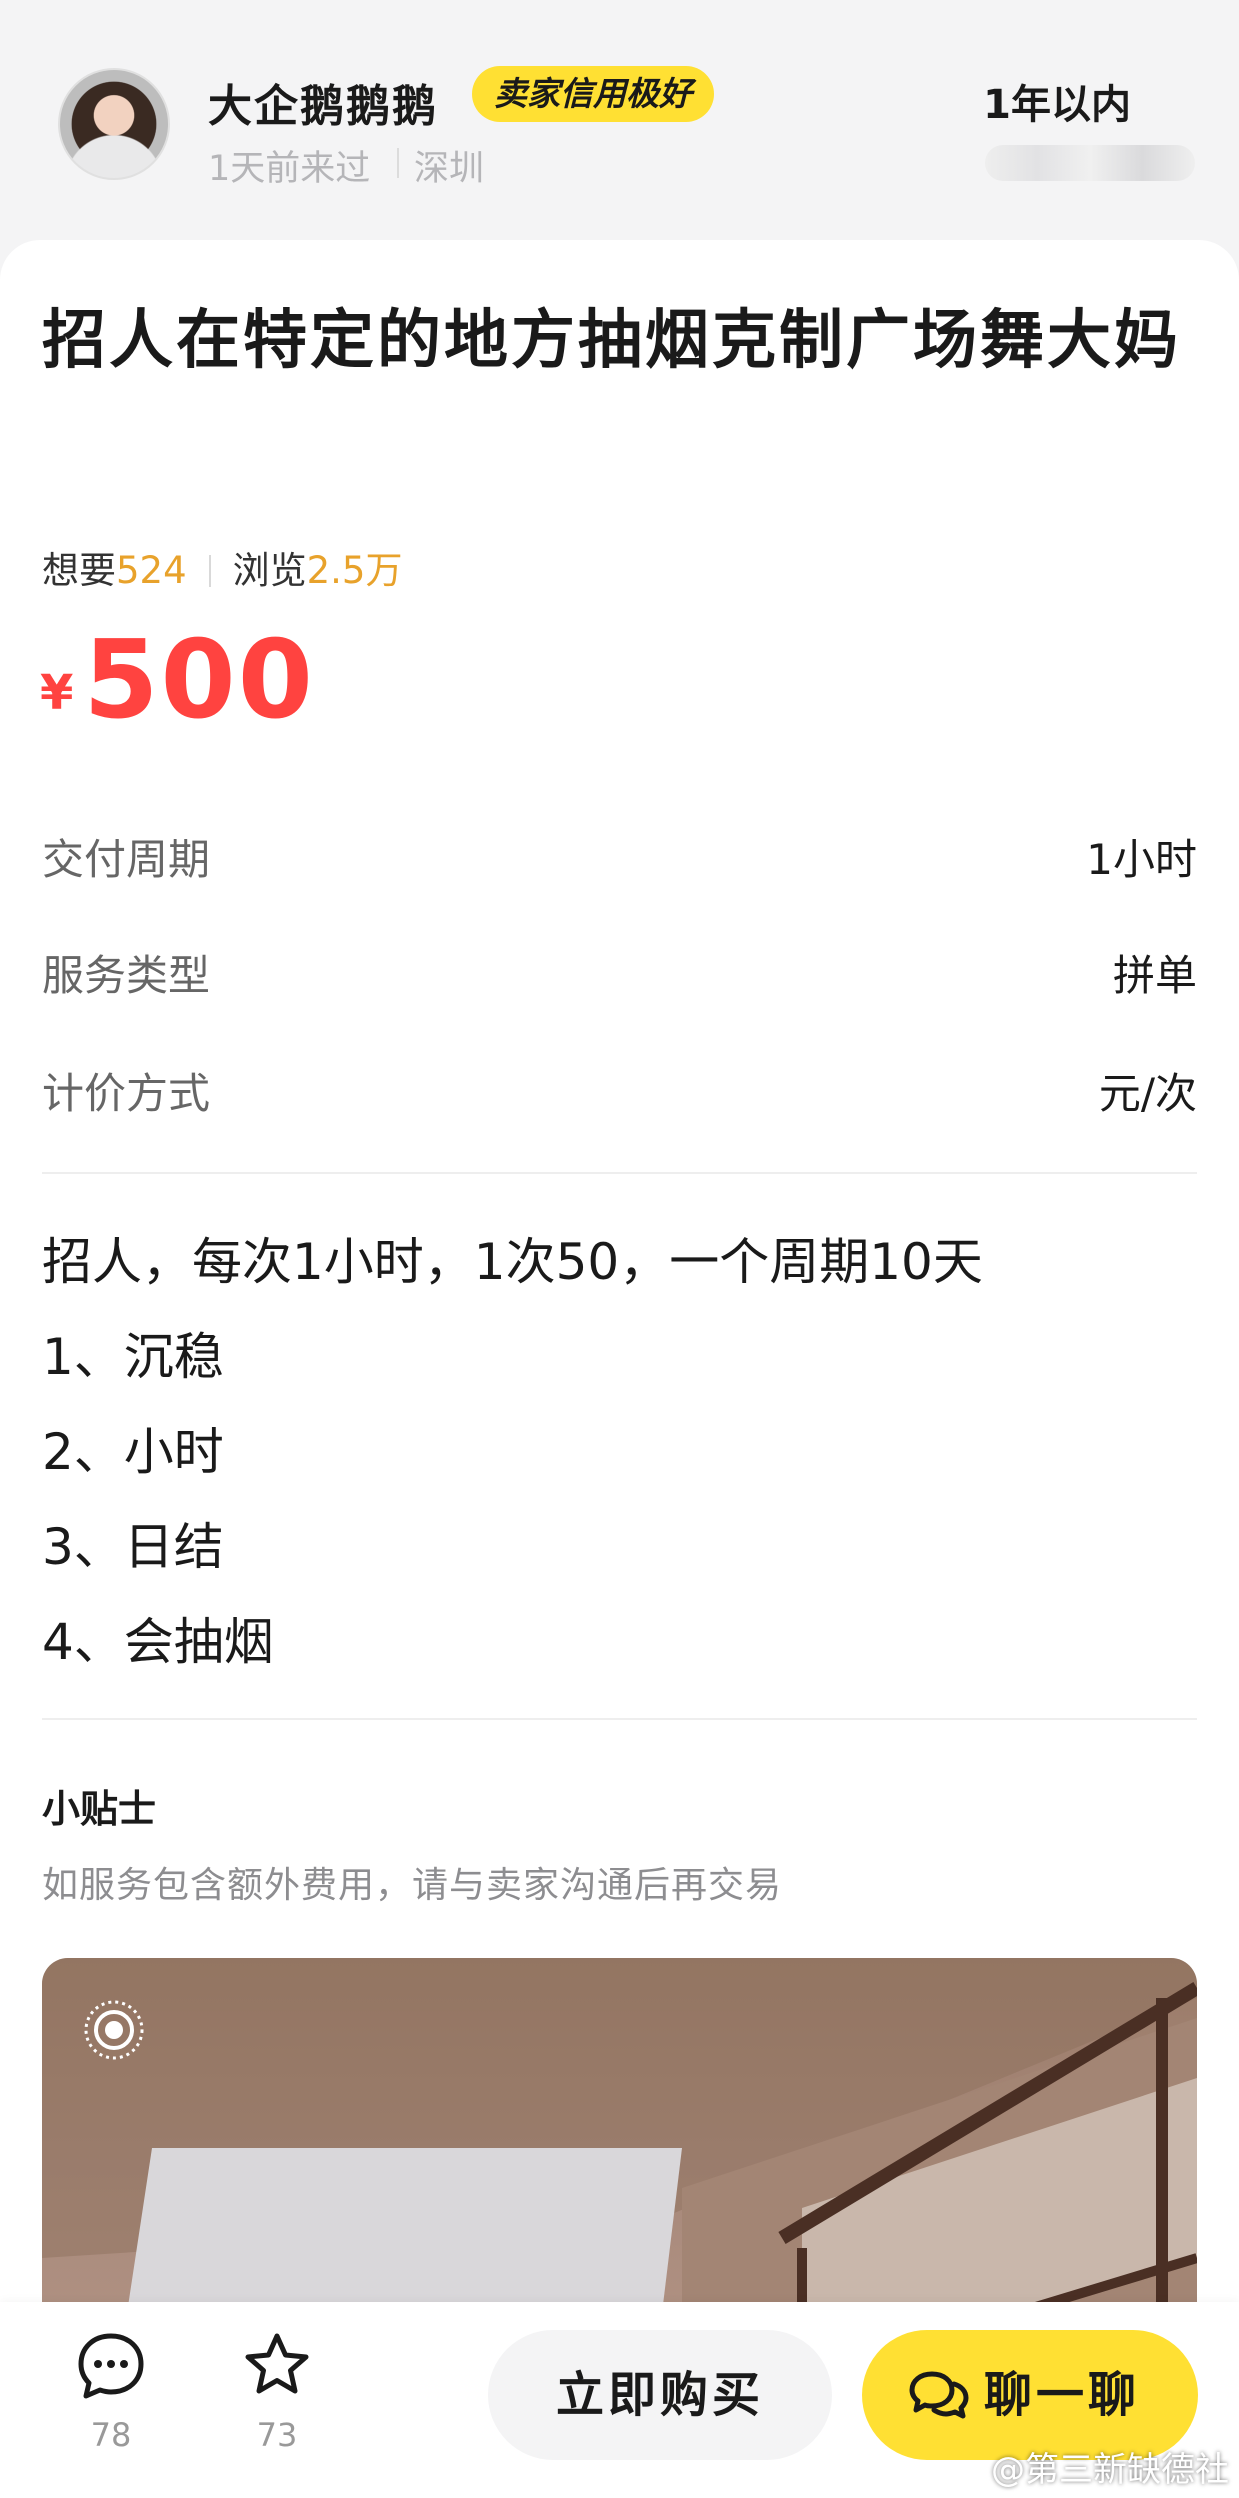 This screenshot has height=2498, width=1239. I want to click on chat-label: 聊一聊, so click(1062, 2395).